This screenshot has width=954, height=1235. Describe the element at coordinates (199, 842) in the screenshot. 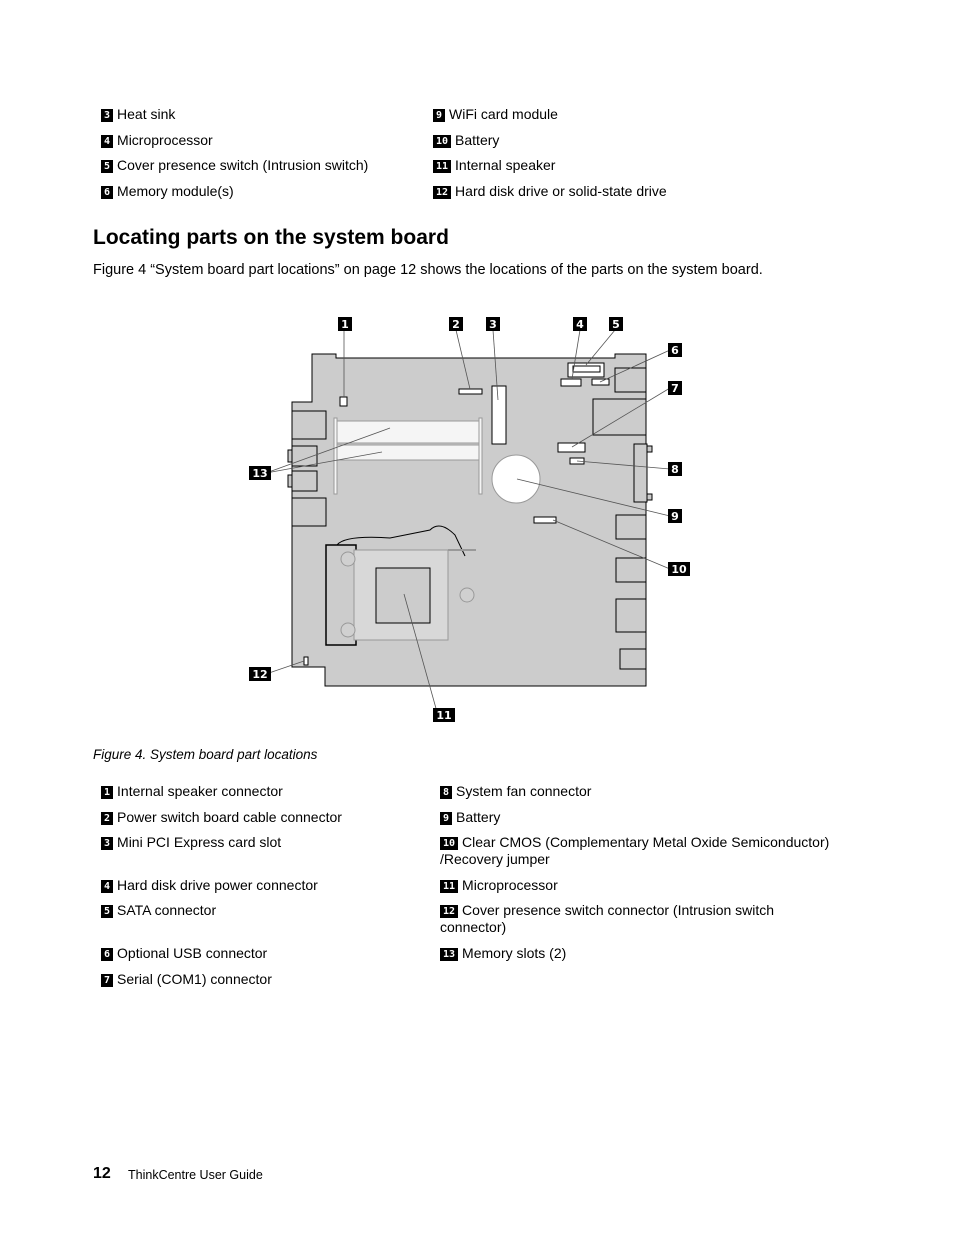

I see `list-item-label: Mini PCI Express card slot` at that location.